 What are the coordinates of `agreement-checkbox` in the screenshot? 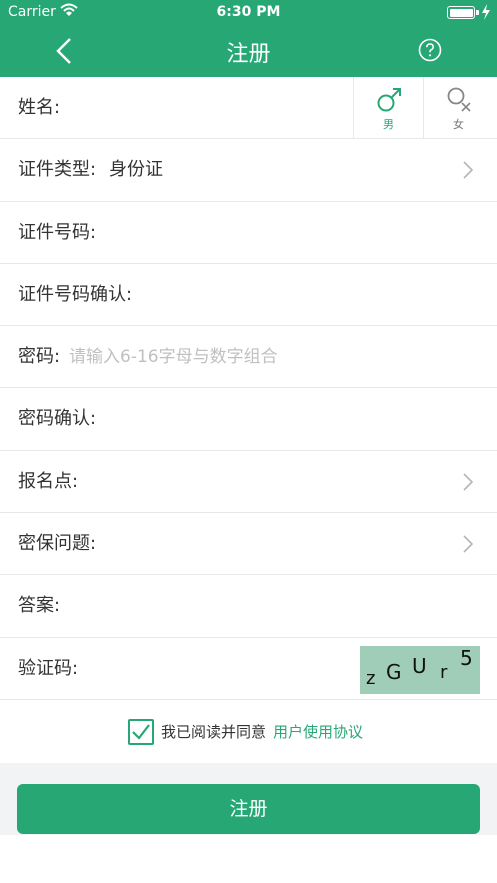 It's located at (141, 732).